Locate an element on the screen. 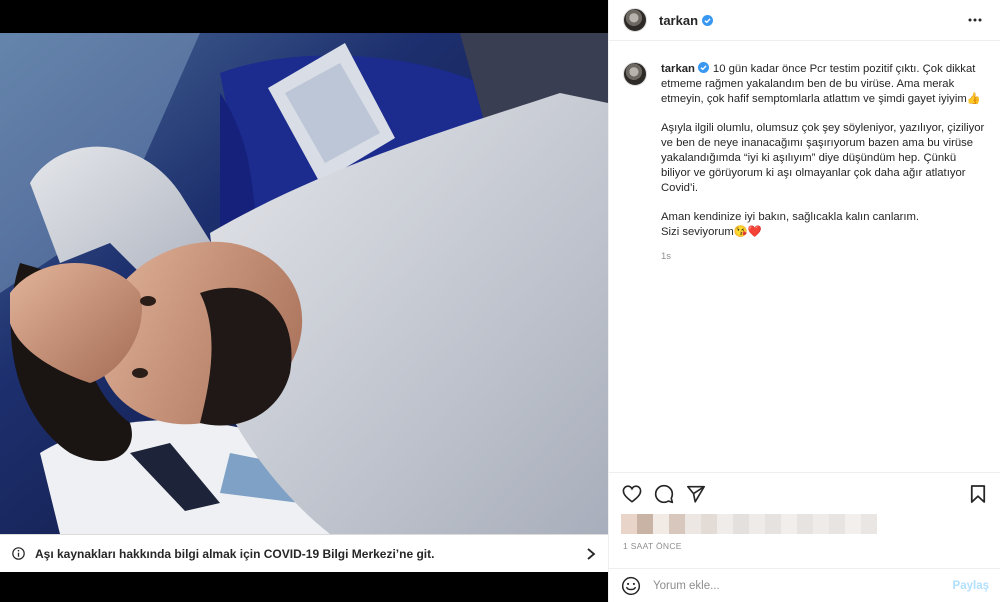 The image size is (1000, 602). more-horizontal-icon is located at coordinates (975, 20).